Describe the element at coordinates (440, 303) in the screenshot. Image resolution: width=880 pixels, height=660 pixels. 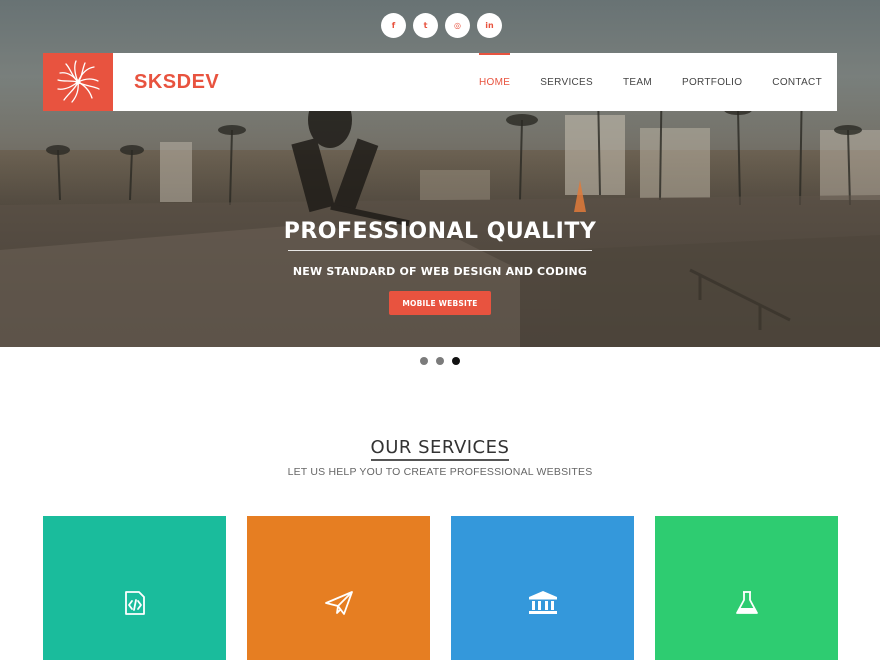
I see `mobile-website-button: MOBILE WEBSITE` at that location.